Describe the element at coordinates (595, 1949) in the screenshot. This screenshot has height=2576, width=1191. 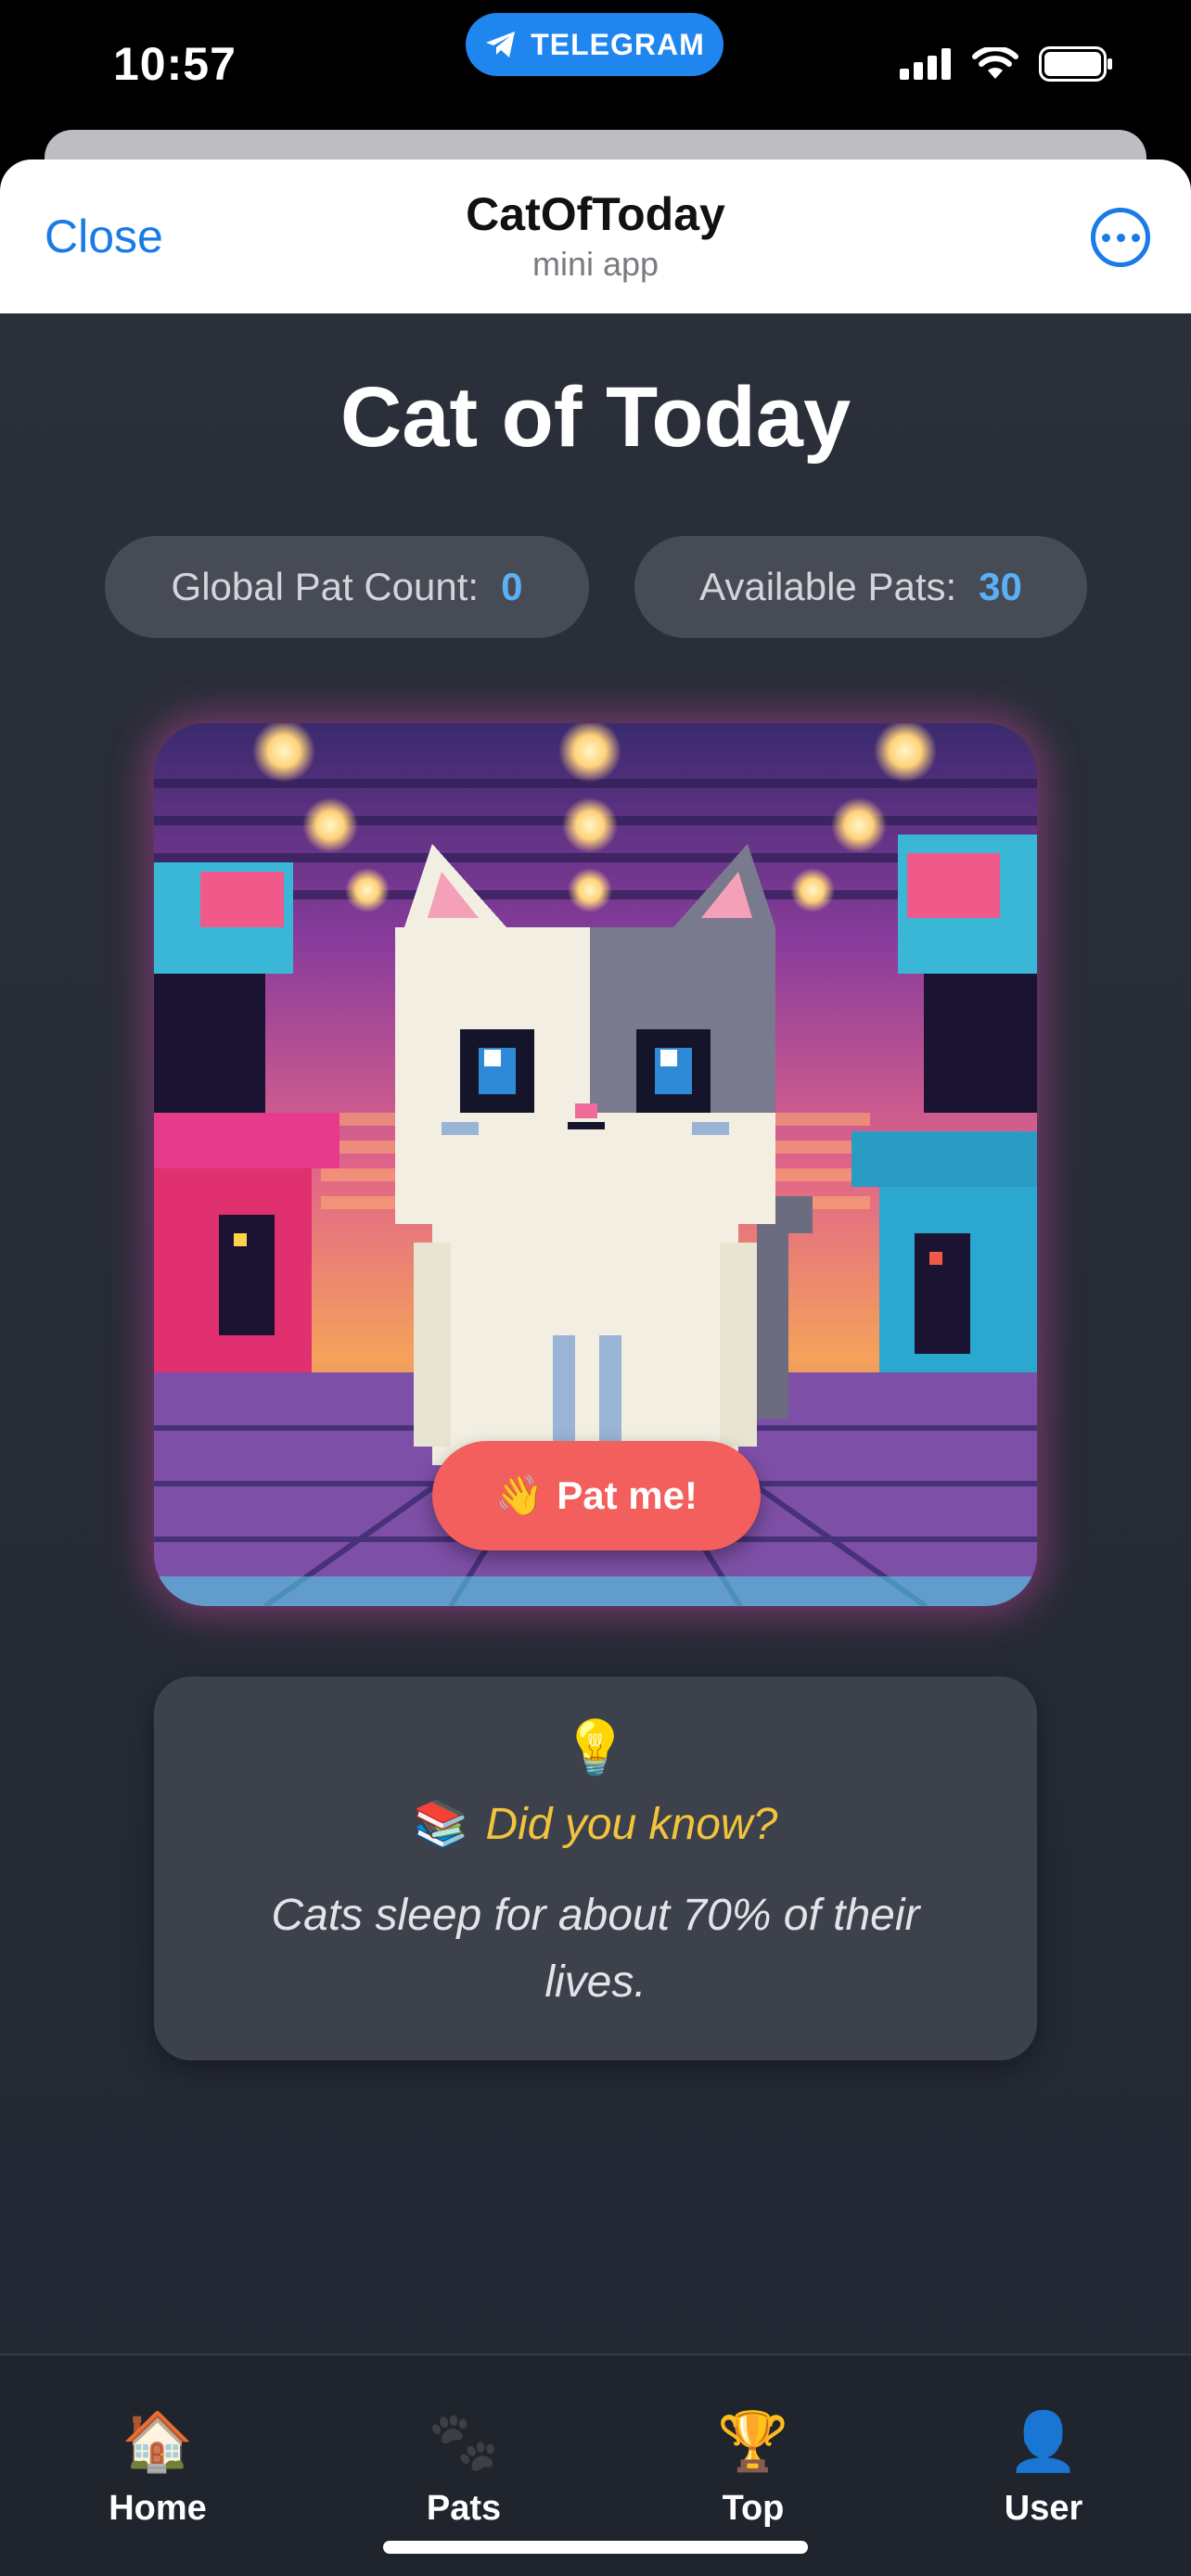
I see `fact-text: Cats sleep for about 70% of their lives.` at that location.